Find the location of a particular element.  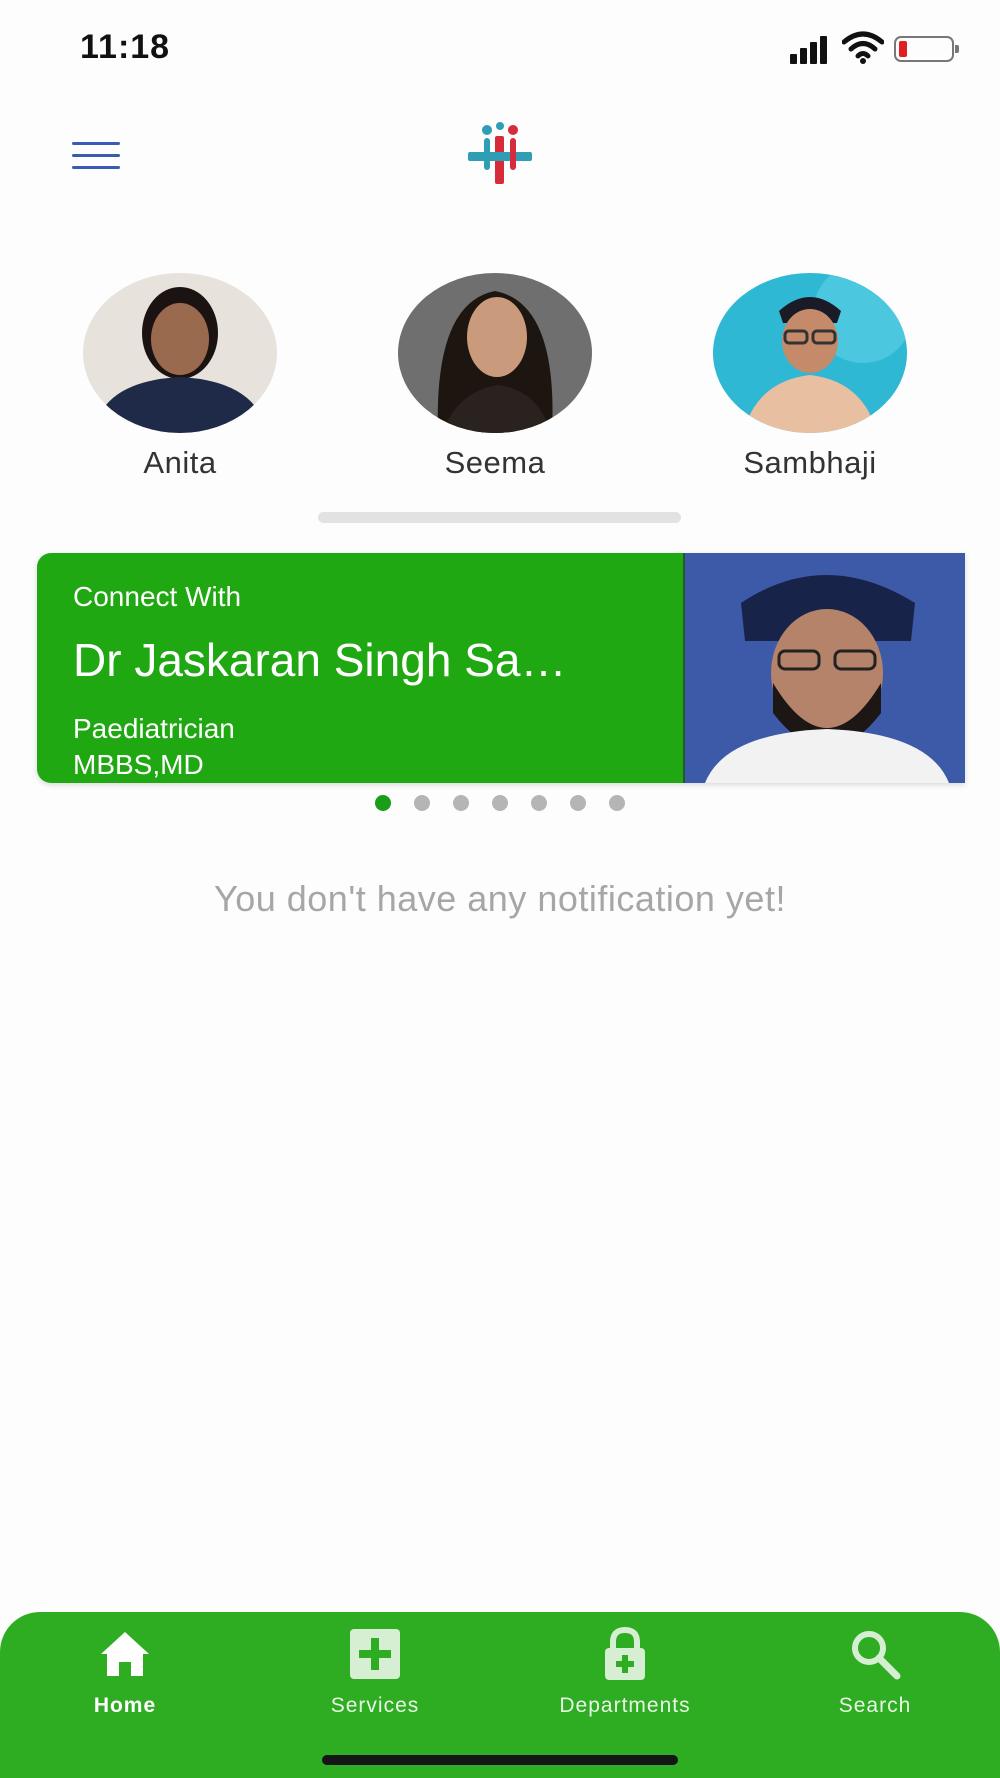

wifi-icon is located at coordinates (863, 47).